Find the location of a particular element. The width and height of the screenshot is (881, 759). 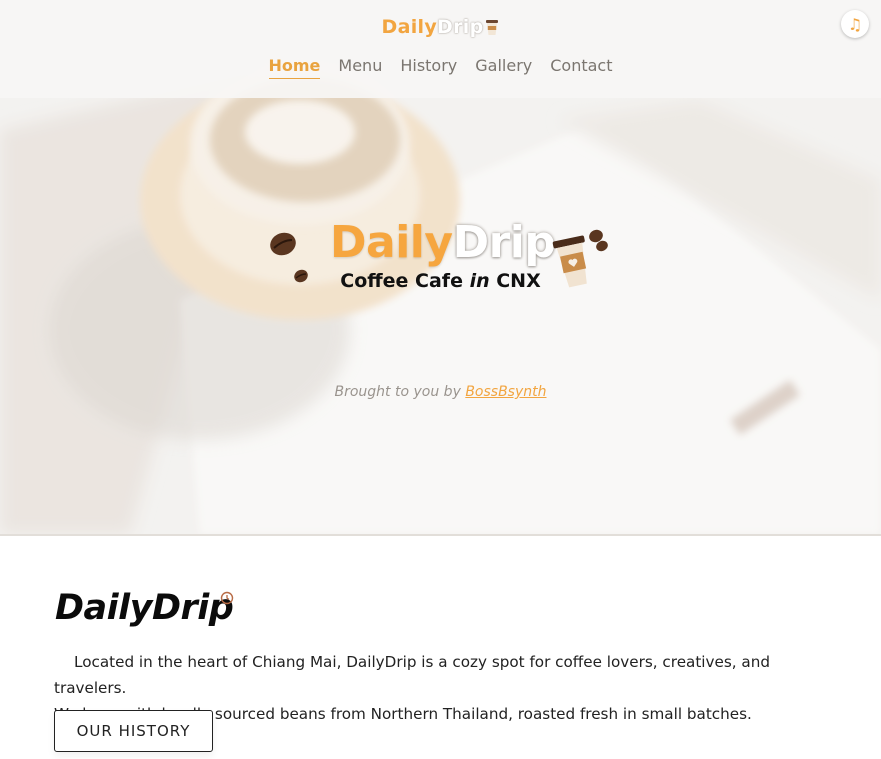

nav-history-link: History is located at coordinates (428, 67).